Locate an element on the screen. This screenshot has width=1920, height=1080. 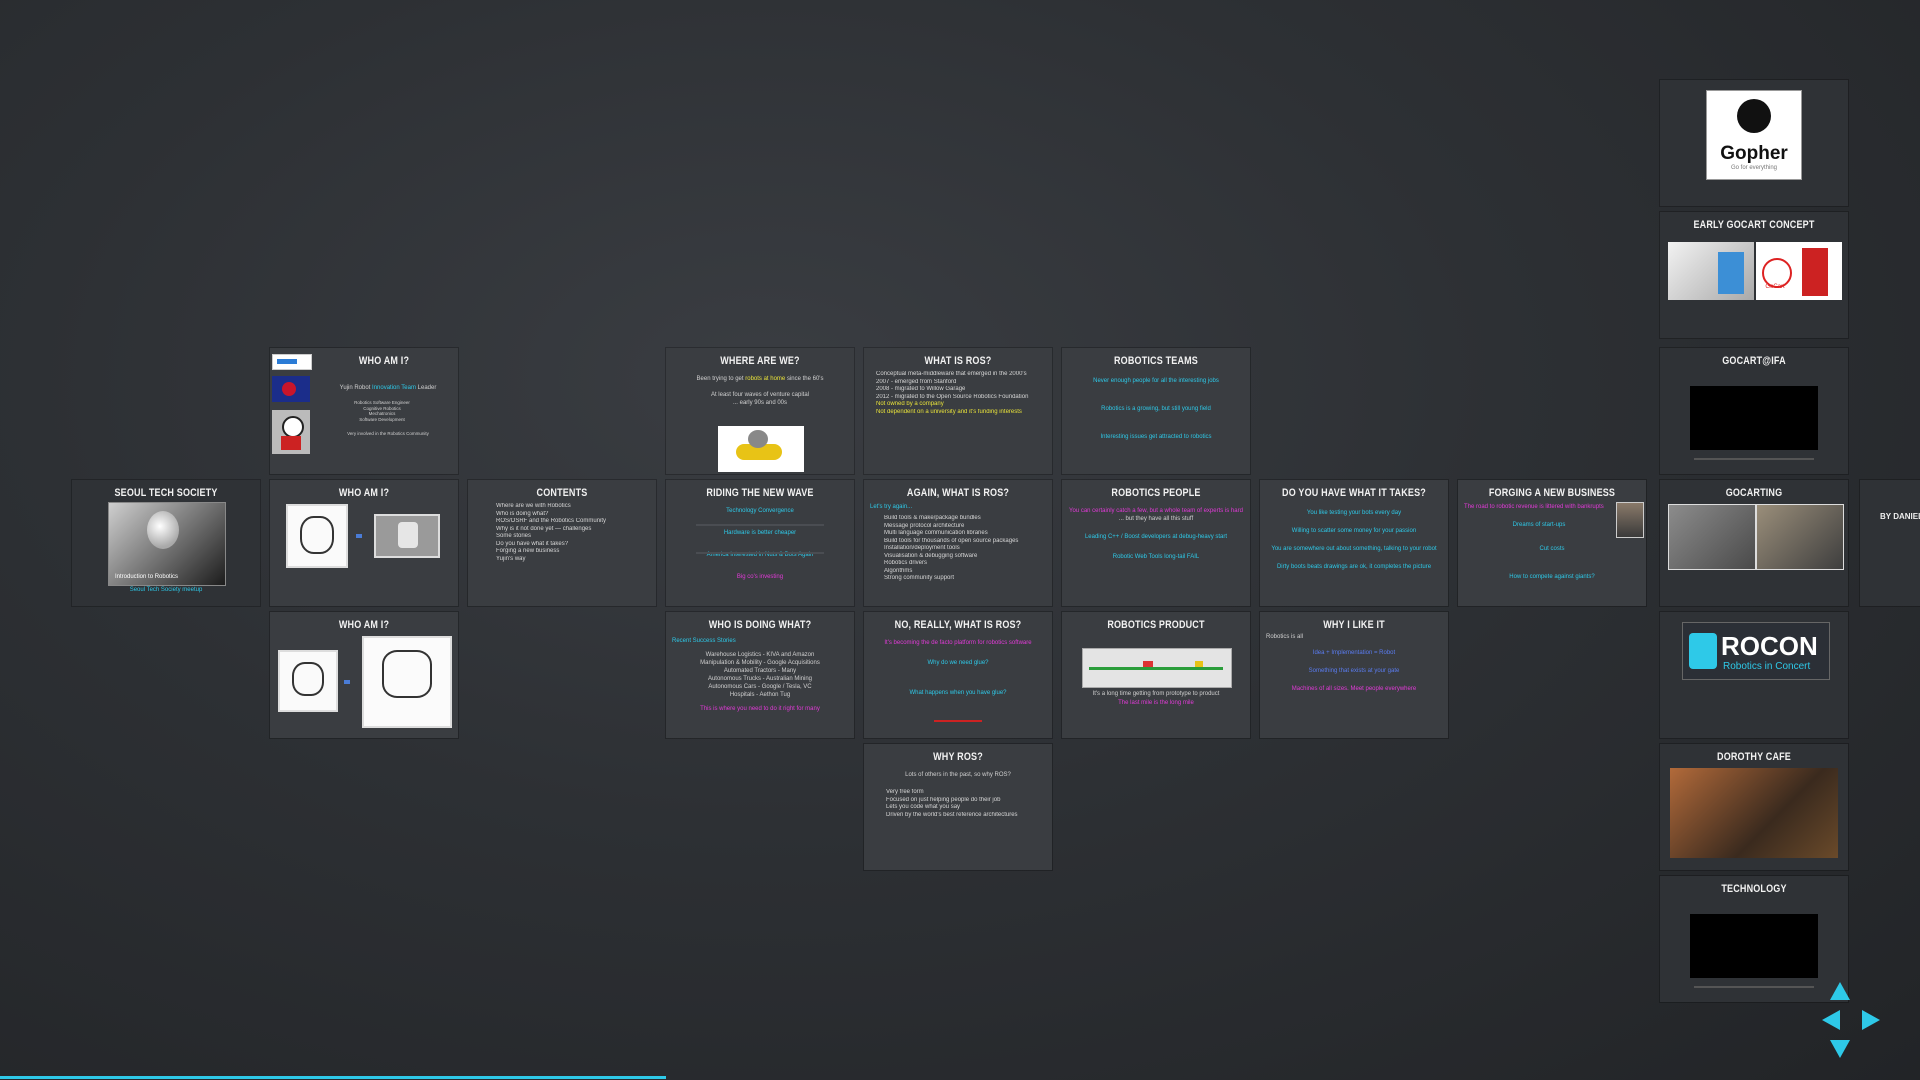
frame-gocart-at-ifa: GOCART@IFA is located at coordinates (1754, 411).